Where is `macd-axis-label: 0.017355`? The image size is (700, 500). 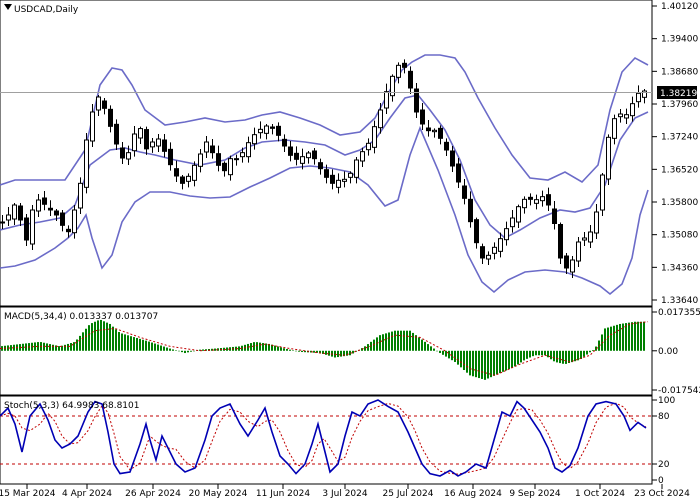
macd-axis-label: 0.017355 is located at coordinates (679, 313).